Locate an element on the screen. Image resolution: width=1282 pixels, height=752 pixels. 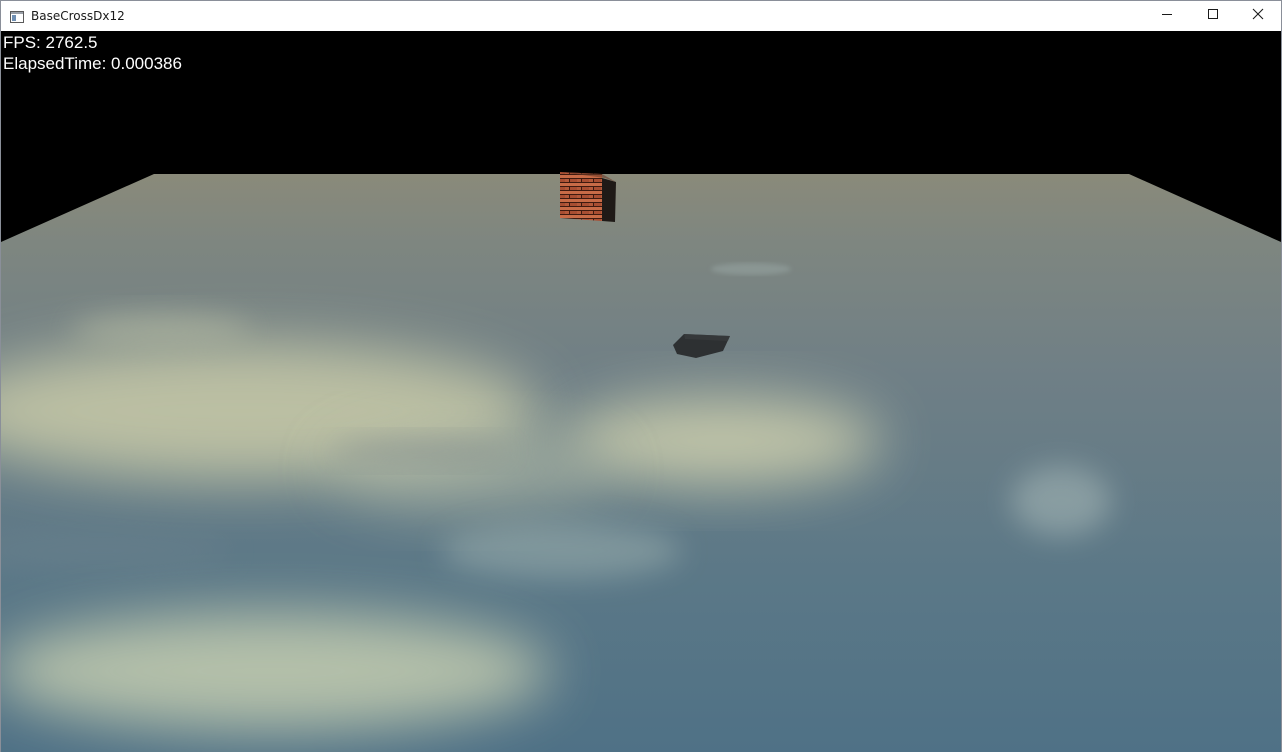
window-title: BaseCrossDx12 is located at coordinates (78, 16).